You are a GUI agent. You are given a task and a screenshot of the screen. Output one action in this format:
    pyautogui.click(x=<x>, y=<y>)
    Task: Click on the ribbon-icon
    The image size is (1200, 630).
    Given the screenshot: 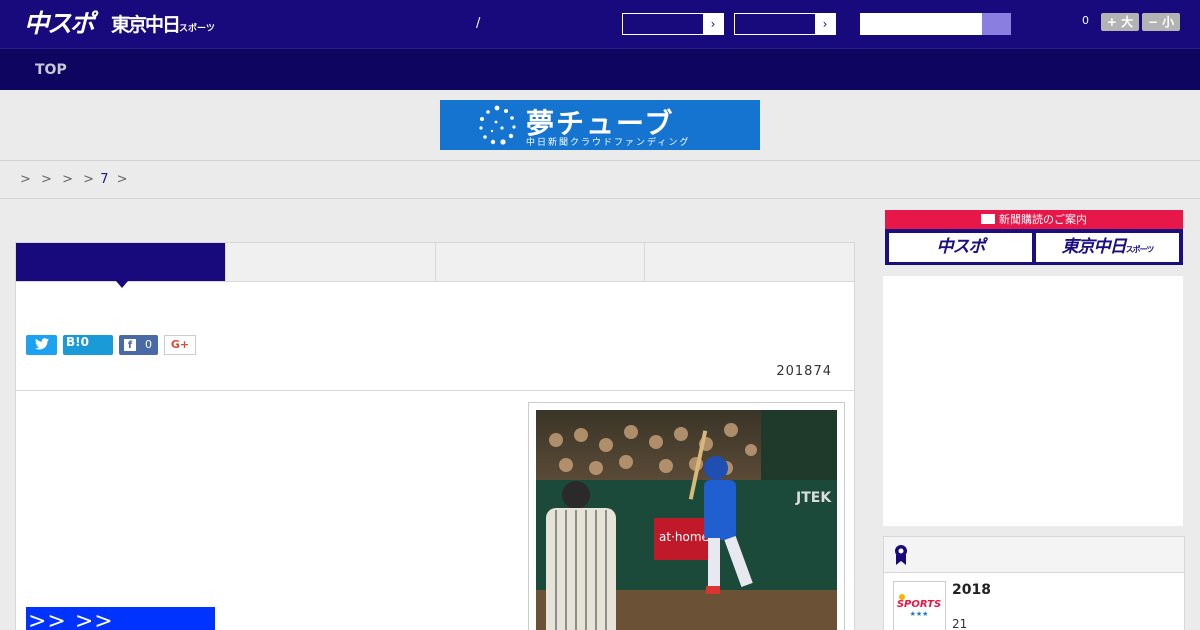 What is the action you would take?
    pyautogui.click(x=901, y=555)
    